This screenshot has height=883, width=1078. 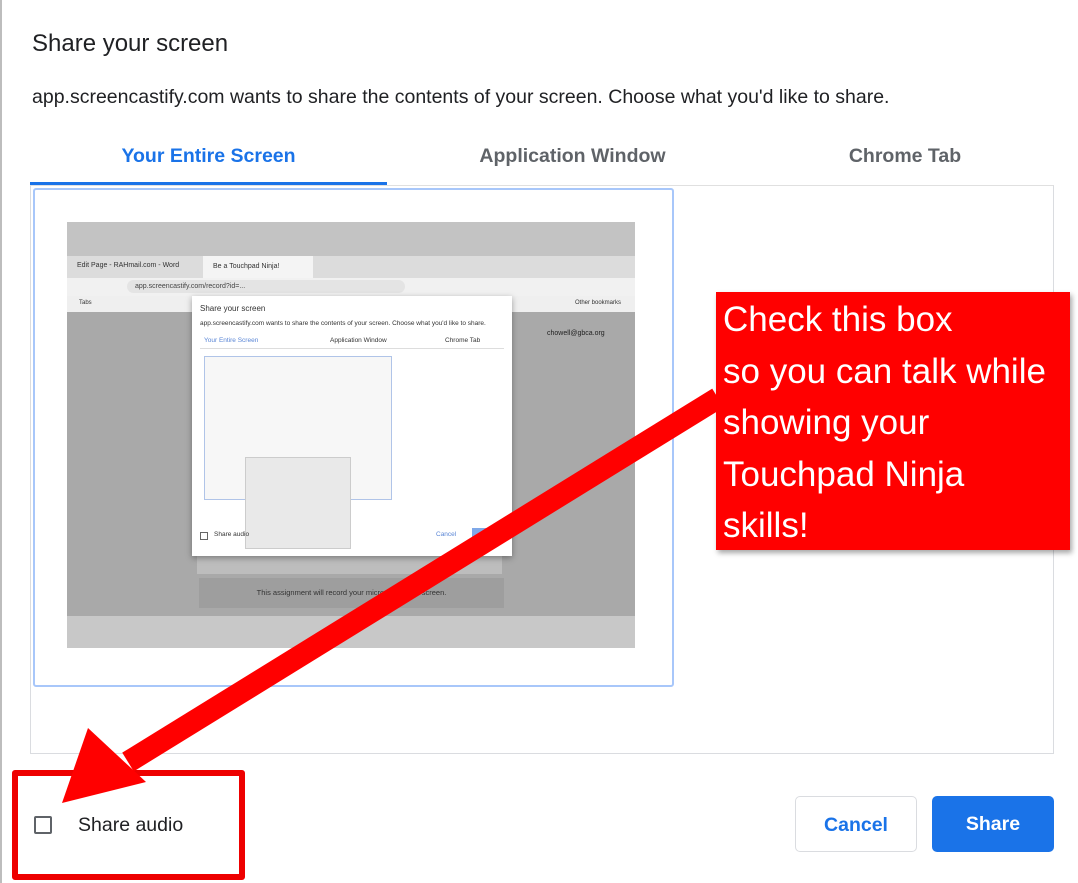 I want to click on tab-entire-screen: Your Entire Screen, so click(x=208, y=160).